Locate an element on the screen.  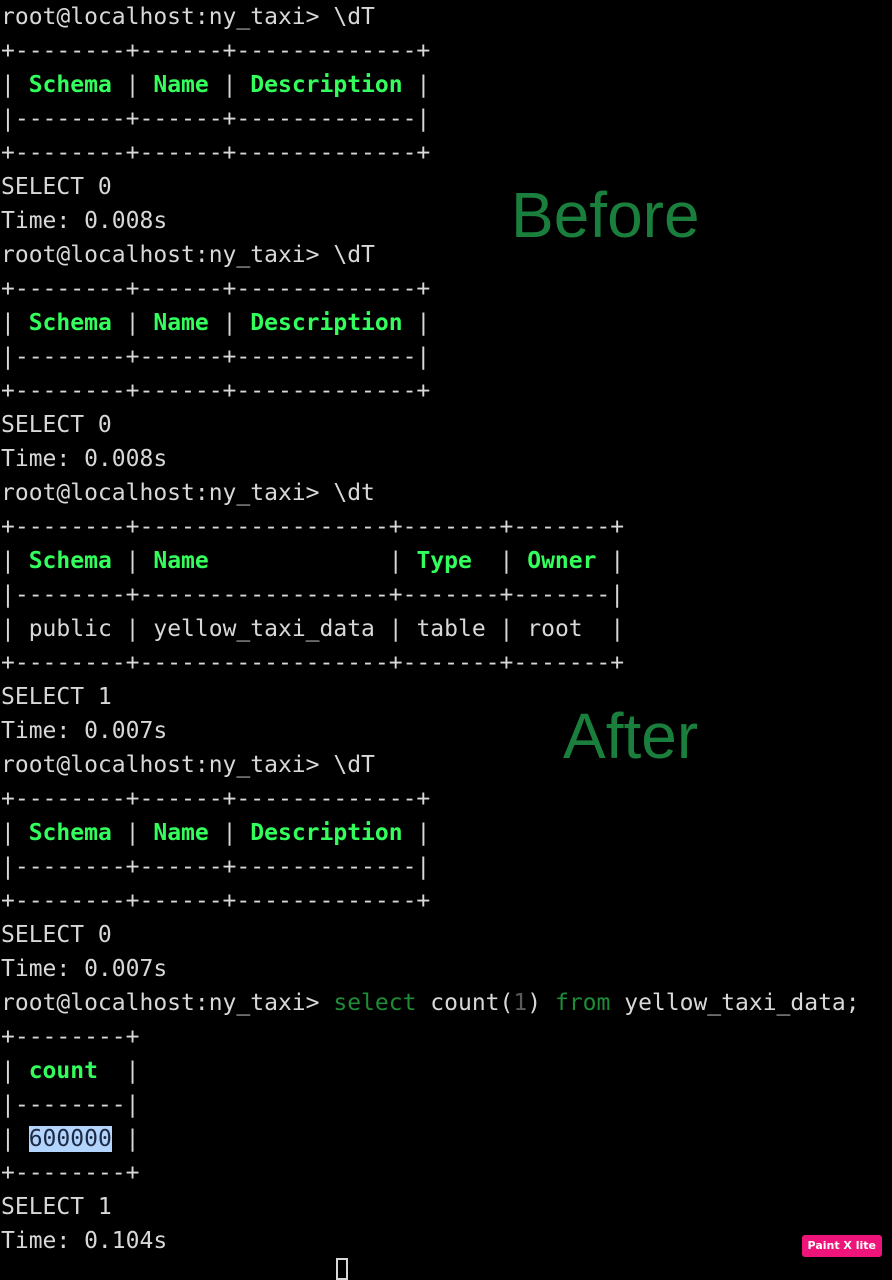
table-header-row: | count | is located at coordinates (70, 1071).